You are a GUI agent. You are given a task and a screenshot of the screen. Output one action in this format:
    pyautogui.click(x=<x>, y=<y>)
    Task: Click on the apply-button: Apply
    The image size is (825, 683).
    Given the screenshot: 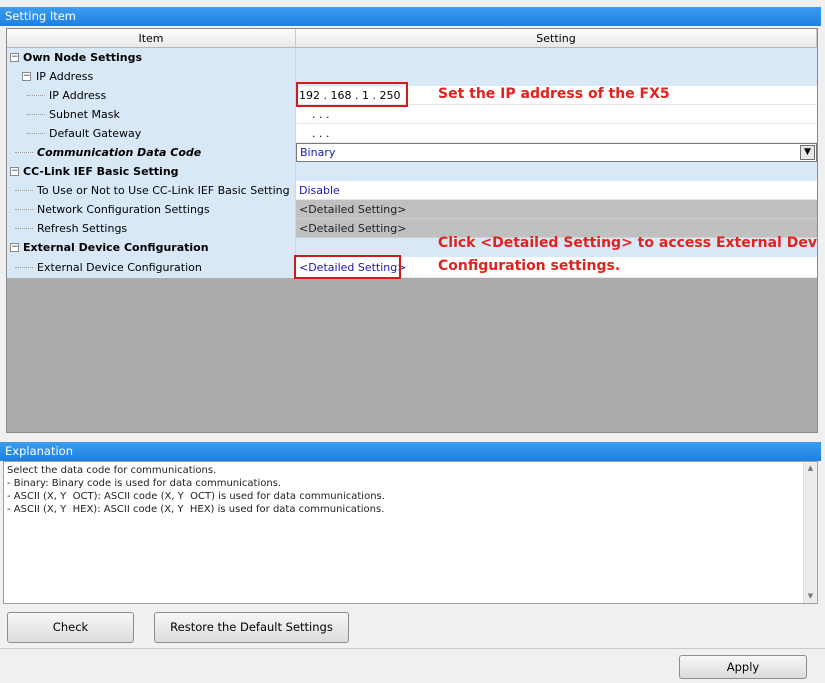 What is the action you would take?
    pyautogui.click(x=743, y=667)
    